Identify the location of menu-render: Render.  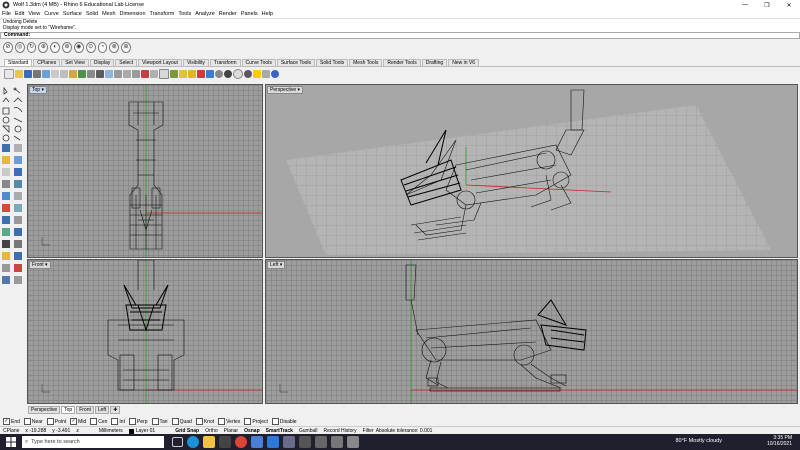
(228, 14).